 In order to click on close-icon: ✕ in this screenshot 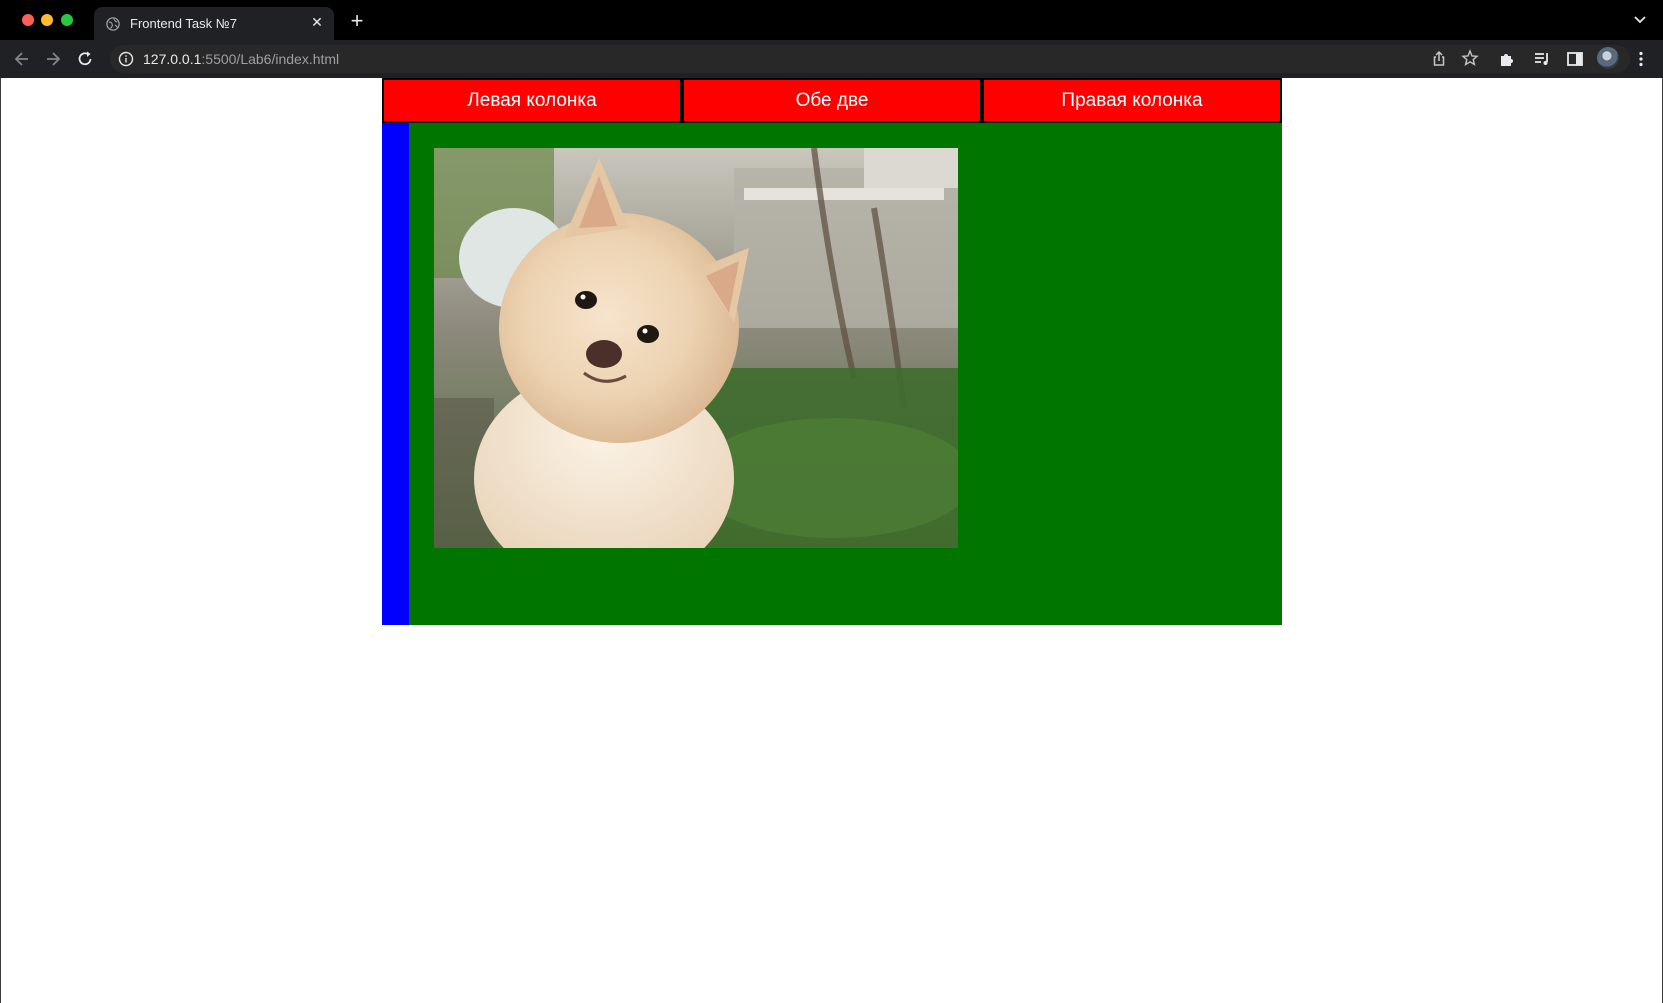, I will do `click(317, 22)`.